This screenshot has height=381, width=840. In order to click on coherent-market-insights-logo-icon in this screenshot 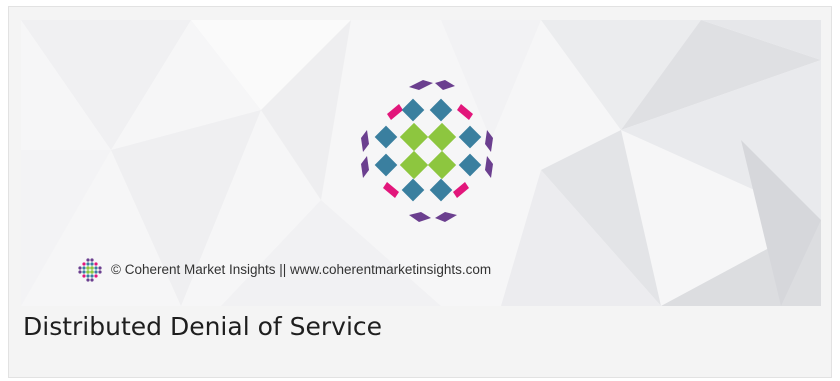, I will do `click(427, 151)`.